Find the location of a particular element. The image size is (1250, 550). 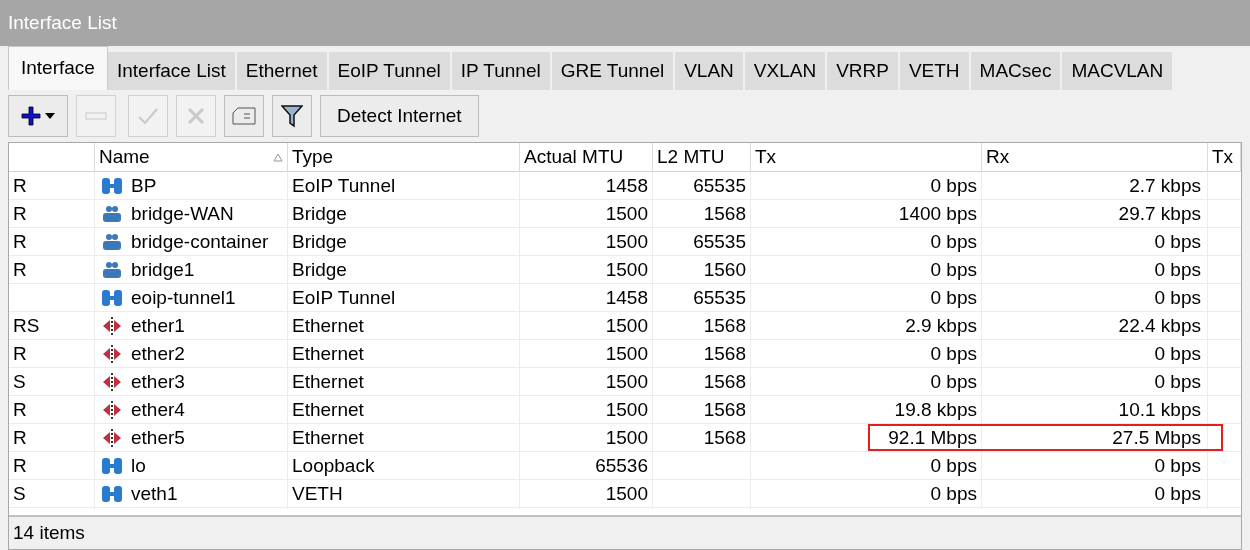

add-button is located at coordinates (38, 116).